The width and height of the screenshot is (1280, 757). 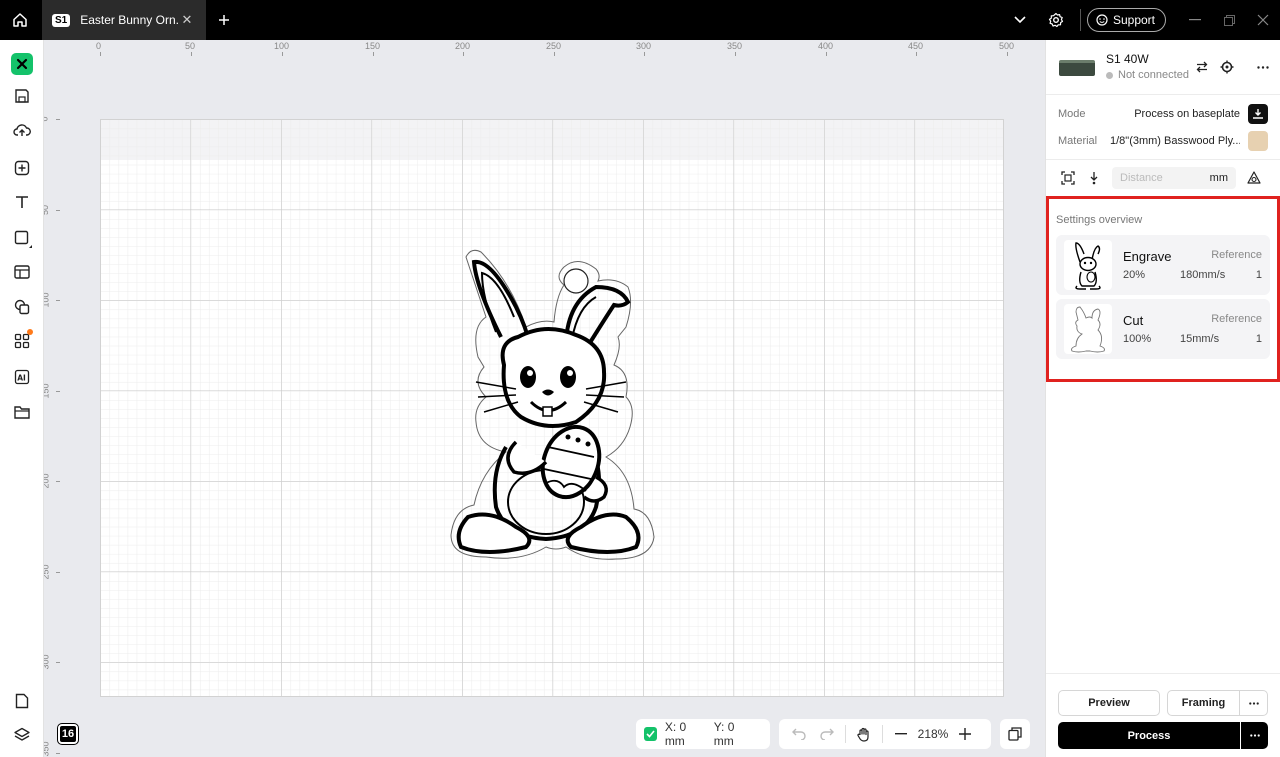 What do you see at coordinates (1203, 275) in the screenshot?
I see `engrave-speed: 180mm/s` at bounding box center [1203, 275].